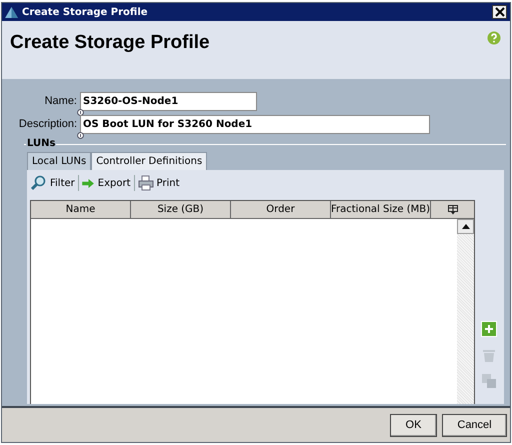 The height and width of the screenshot is (445, 512). Describe the element at coordinates (255, 124) in the screenshot. I see `text-field: OS Boot LUN for S3260 Node1` at that location.